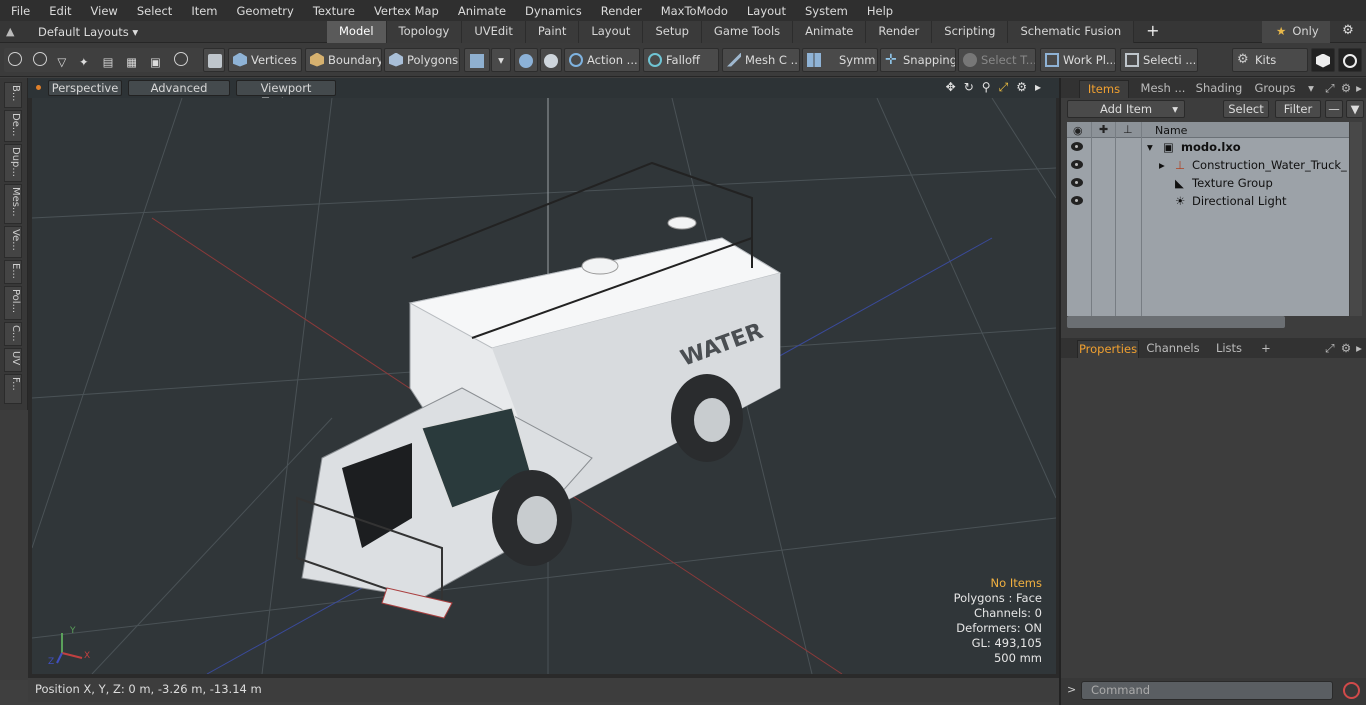  What do you see at coordinates (1104, 89) in the screenshot?
I see `tab-items: Items` at bounding box center [1104, 89].